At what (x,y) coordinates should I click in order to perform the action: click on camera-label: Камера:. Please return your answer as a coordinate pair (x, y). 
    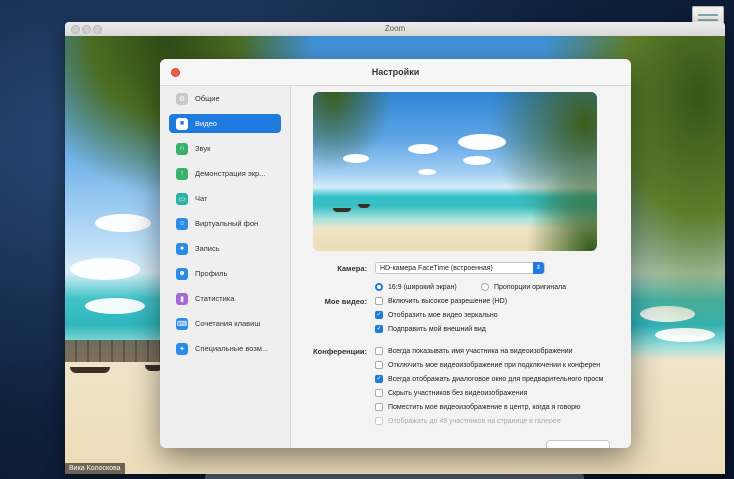
    Looking at the image, I should click on (352, 268).